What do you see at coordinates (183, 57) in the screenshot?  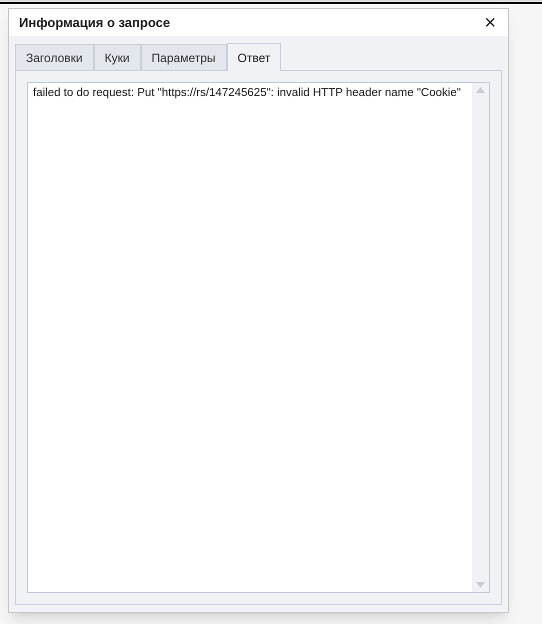 I see `tab: Параметры` at bounding box center [183, 57].